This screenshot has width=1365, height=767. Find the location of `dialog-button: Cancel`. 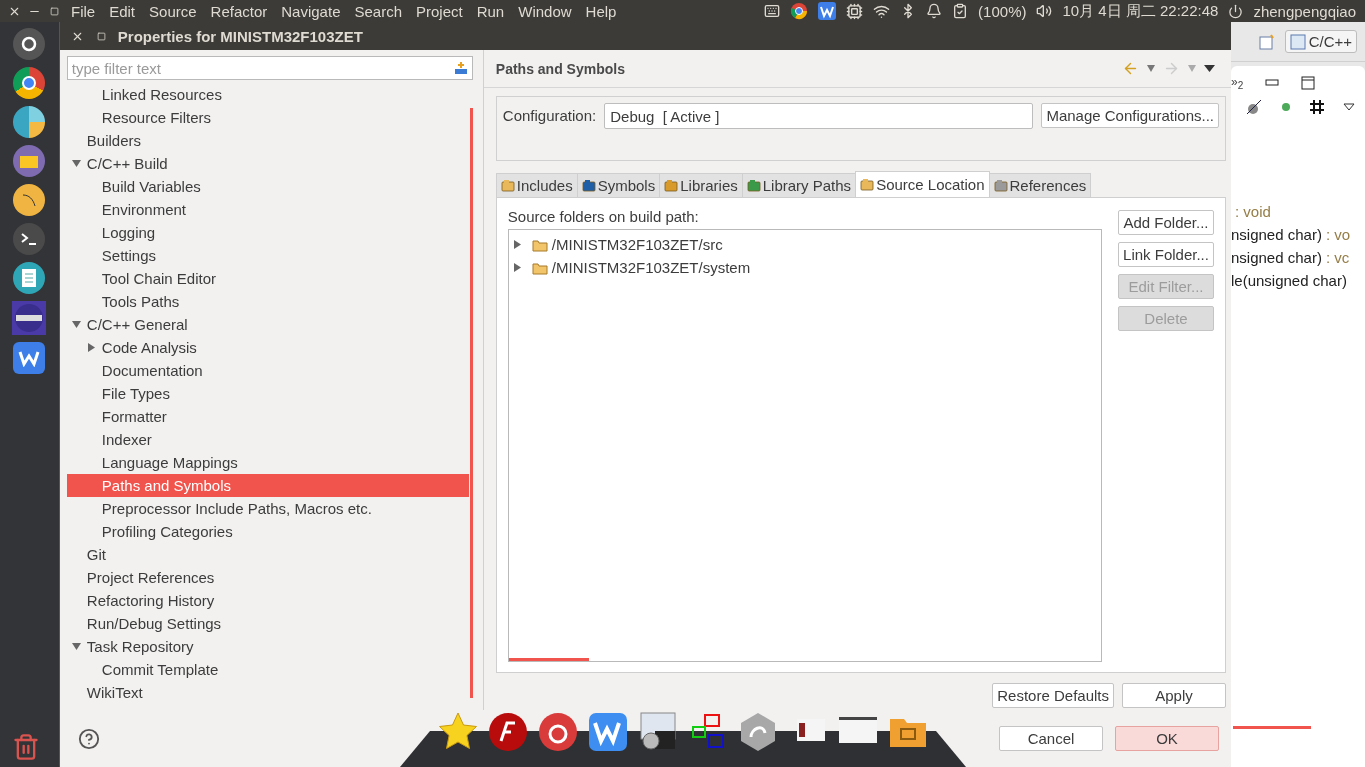

dialog-button: Cancel is located at coordinates (1051, 738).